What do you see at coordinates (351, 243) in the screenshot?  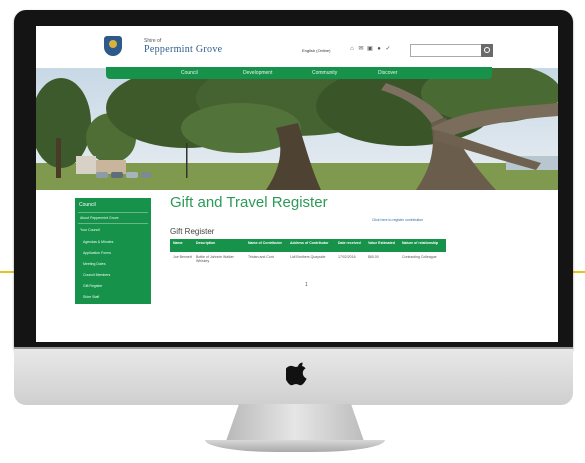 I see `column-header: Date received` at bounding box center [351, 243].